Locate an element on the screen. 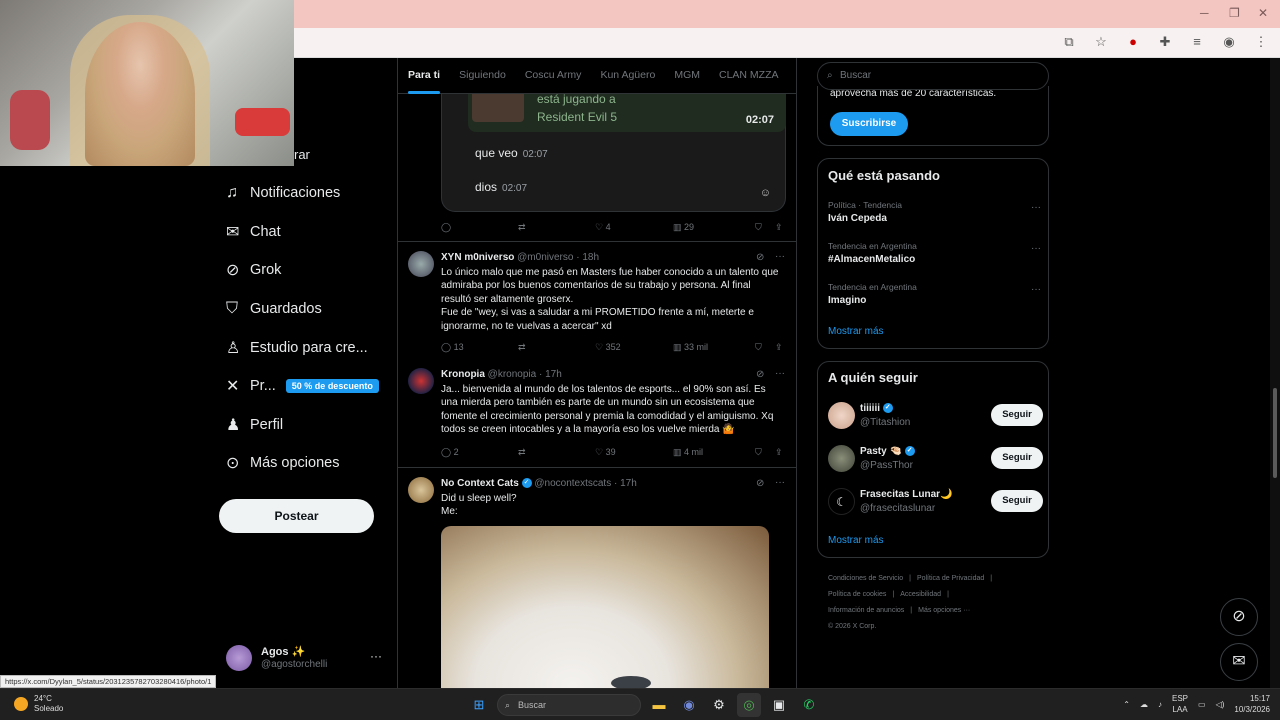 The image size is (1280, 720). like-icon: ♡ 352 is located at coordinates (634, 347).